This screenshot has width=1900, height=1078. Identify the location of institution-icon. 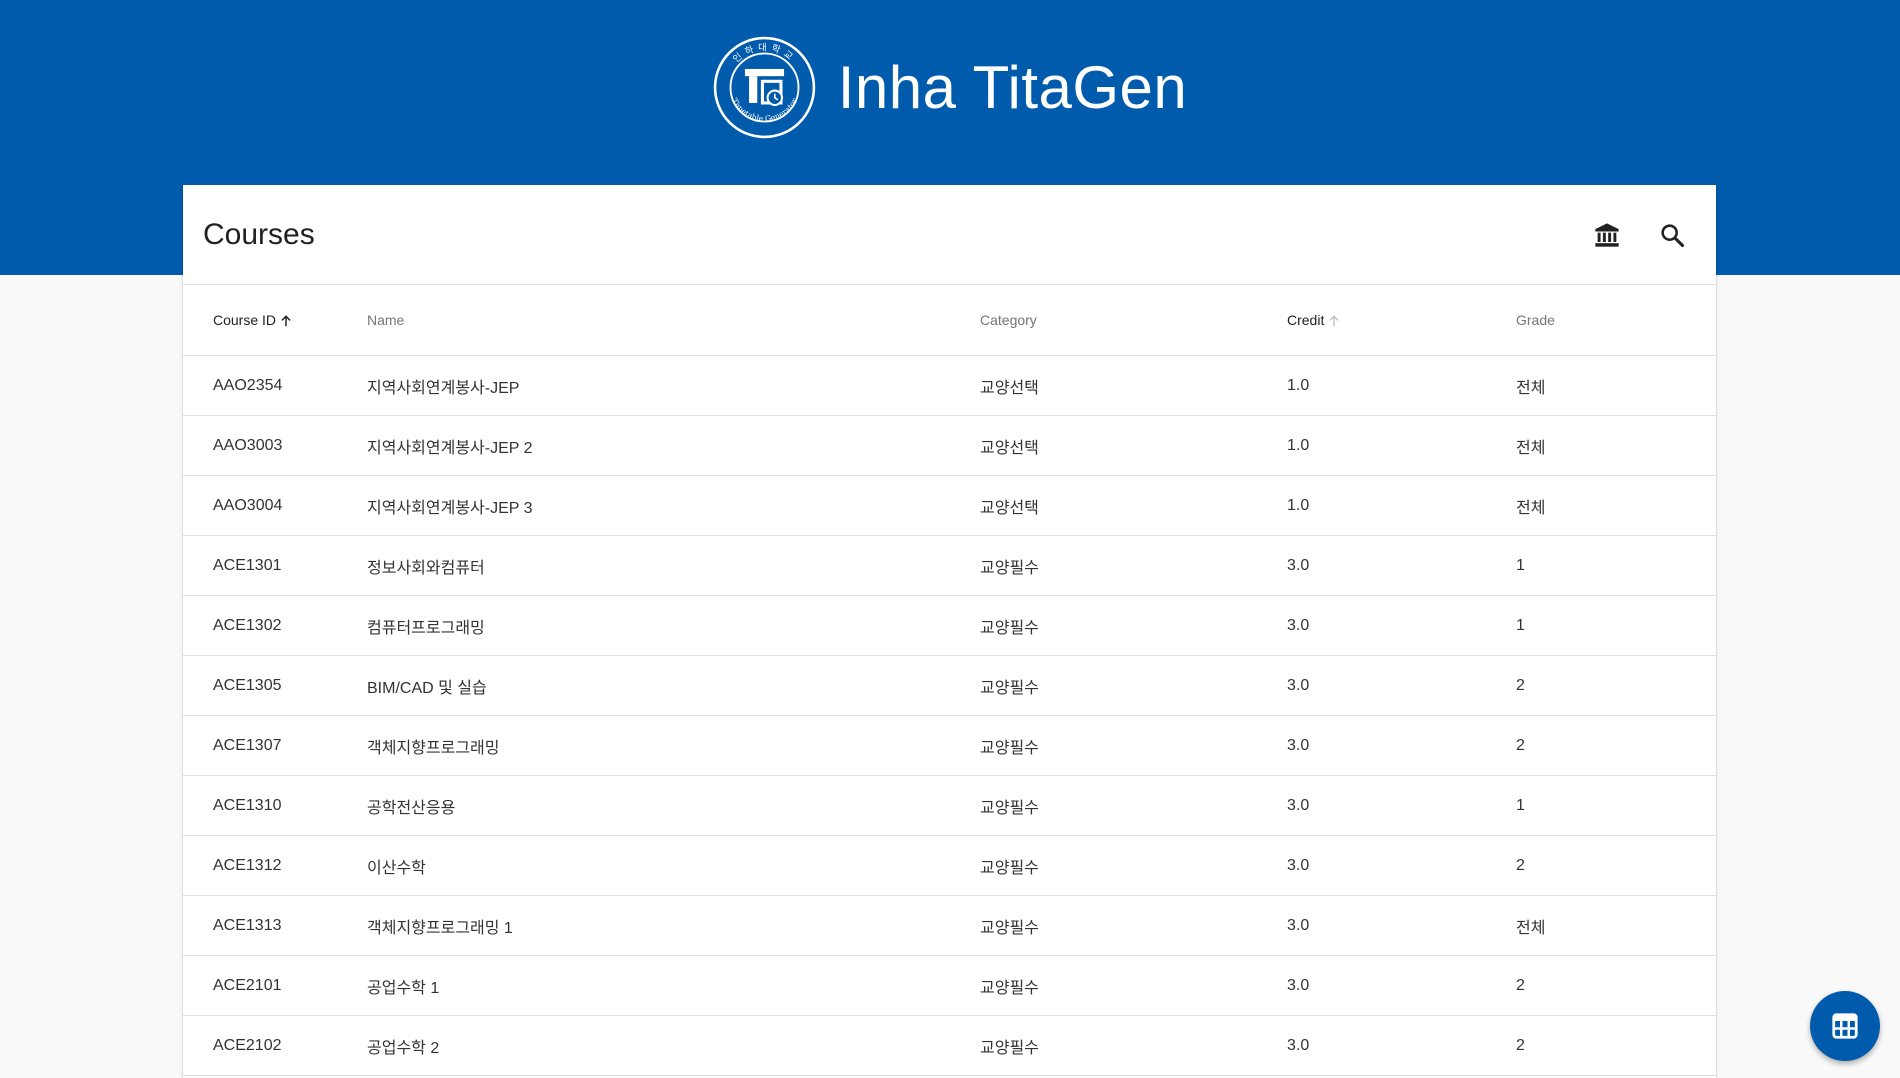
(1607, 234).